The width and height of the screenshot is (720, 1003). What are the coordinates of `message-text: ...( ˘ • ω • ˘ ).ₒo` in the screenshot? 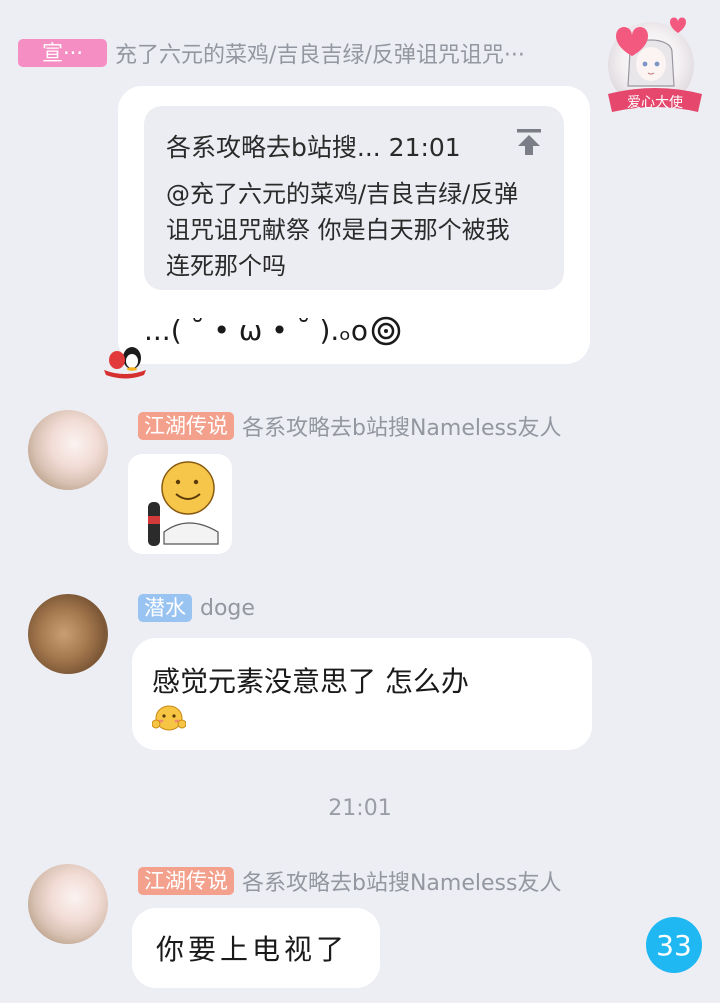 It's located at (256, 330).